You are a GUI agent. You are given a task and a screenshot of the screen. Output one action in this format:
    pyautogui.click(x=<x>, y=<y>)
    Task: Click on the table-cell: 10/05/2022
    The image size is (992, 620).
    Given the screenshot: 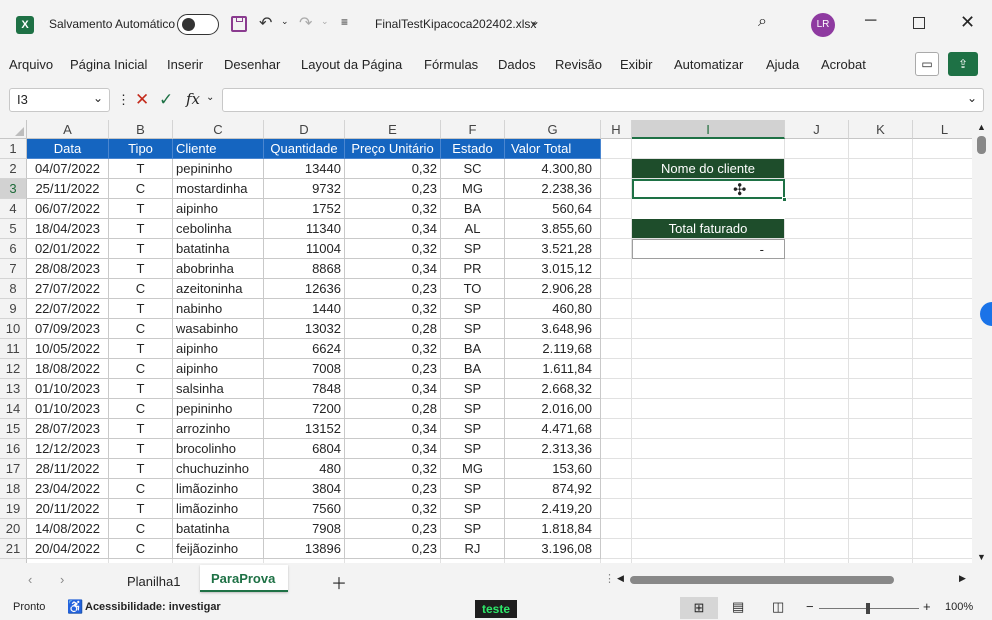 What is the action you would take?
    pyautogui.click(x=68, y=349)
    